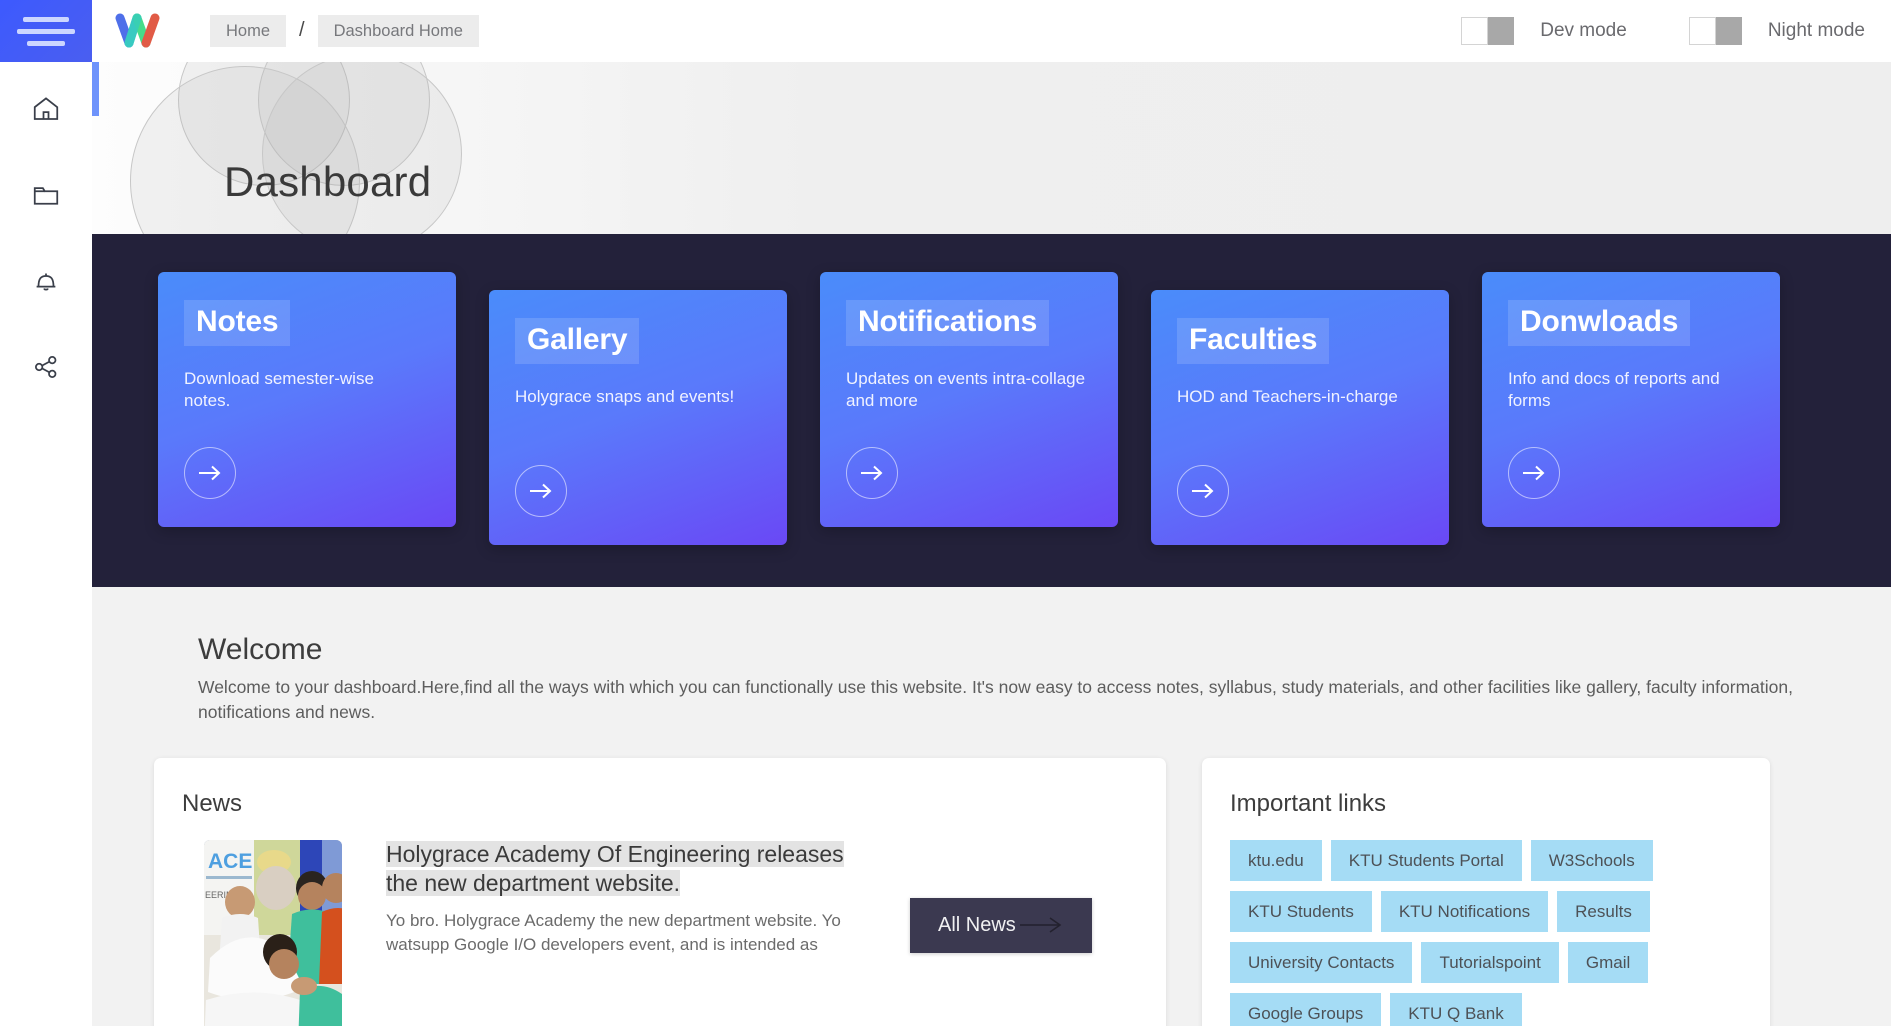 The width and height of the screenshot is (1891, 1026). What do you see at coordinates (1603, 911) in the screenshot?
I see `link-chip: Results` at bounding box center [1603, 911].